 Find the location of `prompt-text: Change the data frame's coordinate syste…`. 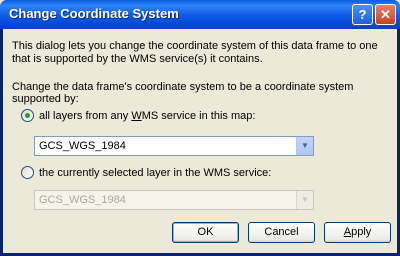

prompt-text: Change the data frame's coordinate syste… is located at coordinates (183, 93).